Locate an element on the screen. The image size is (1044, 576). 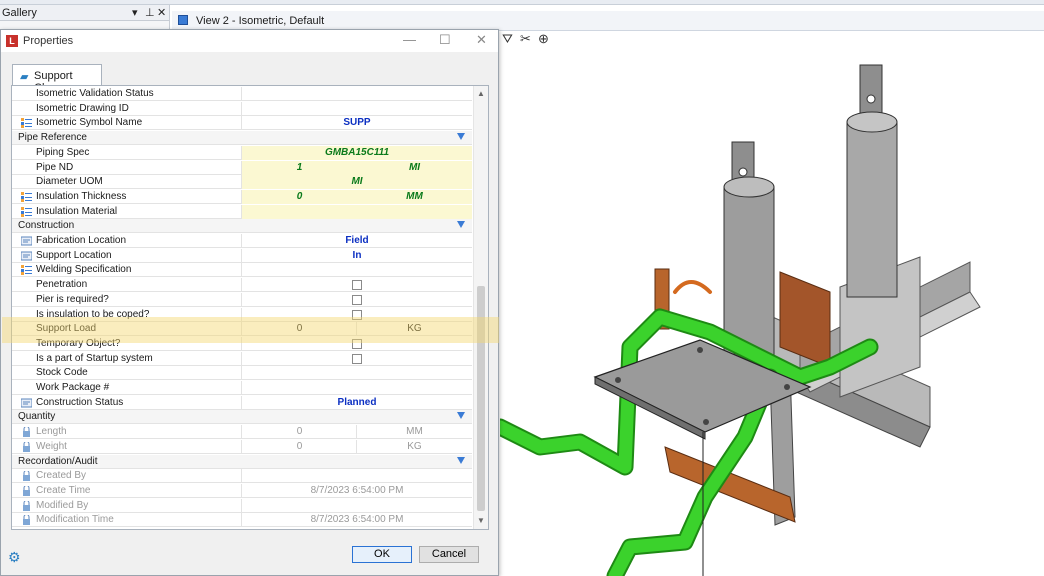
property-unit: MI is located at coordinates (414, 167).